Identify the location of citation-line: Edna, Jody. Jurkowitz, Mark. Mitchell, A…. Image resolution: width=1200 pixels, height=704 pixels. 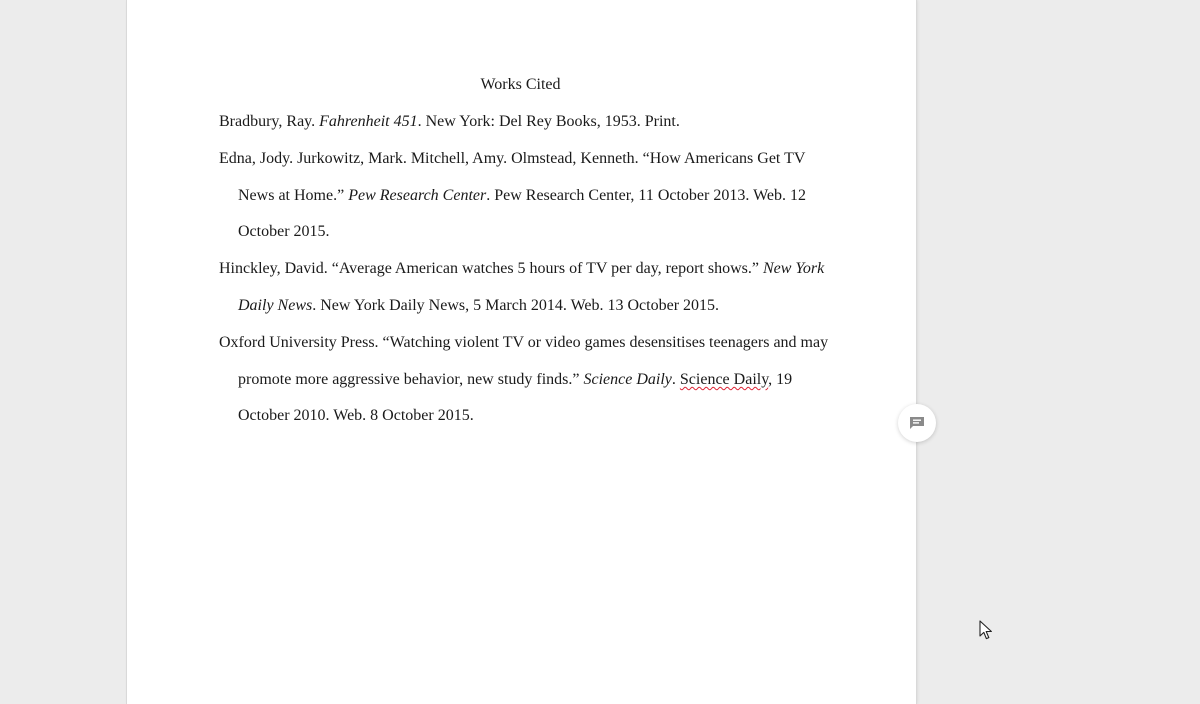
(512, 158).